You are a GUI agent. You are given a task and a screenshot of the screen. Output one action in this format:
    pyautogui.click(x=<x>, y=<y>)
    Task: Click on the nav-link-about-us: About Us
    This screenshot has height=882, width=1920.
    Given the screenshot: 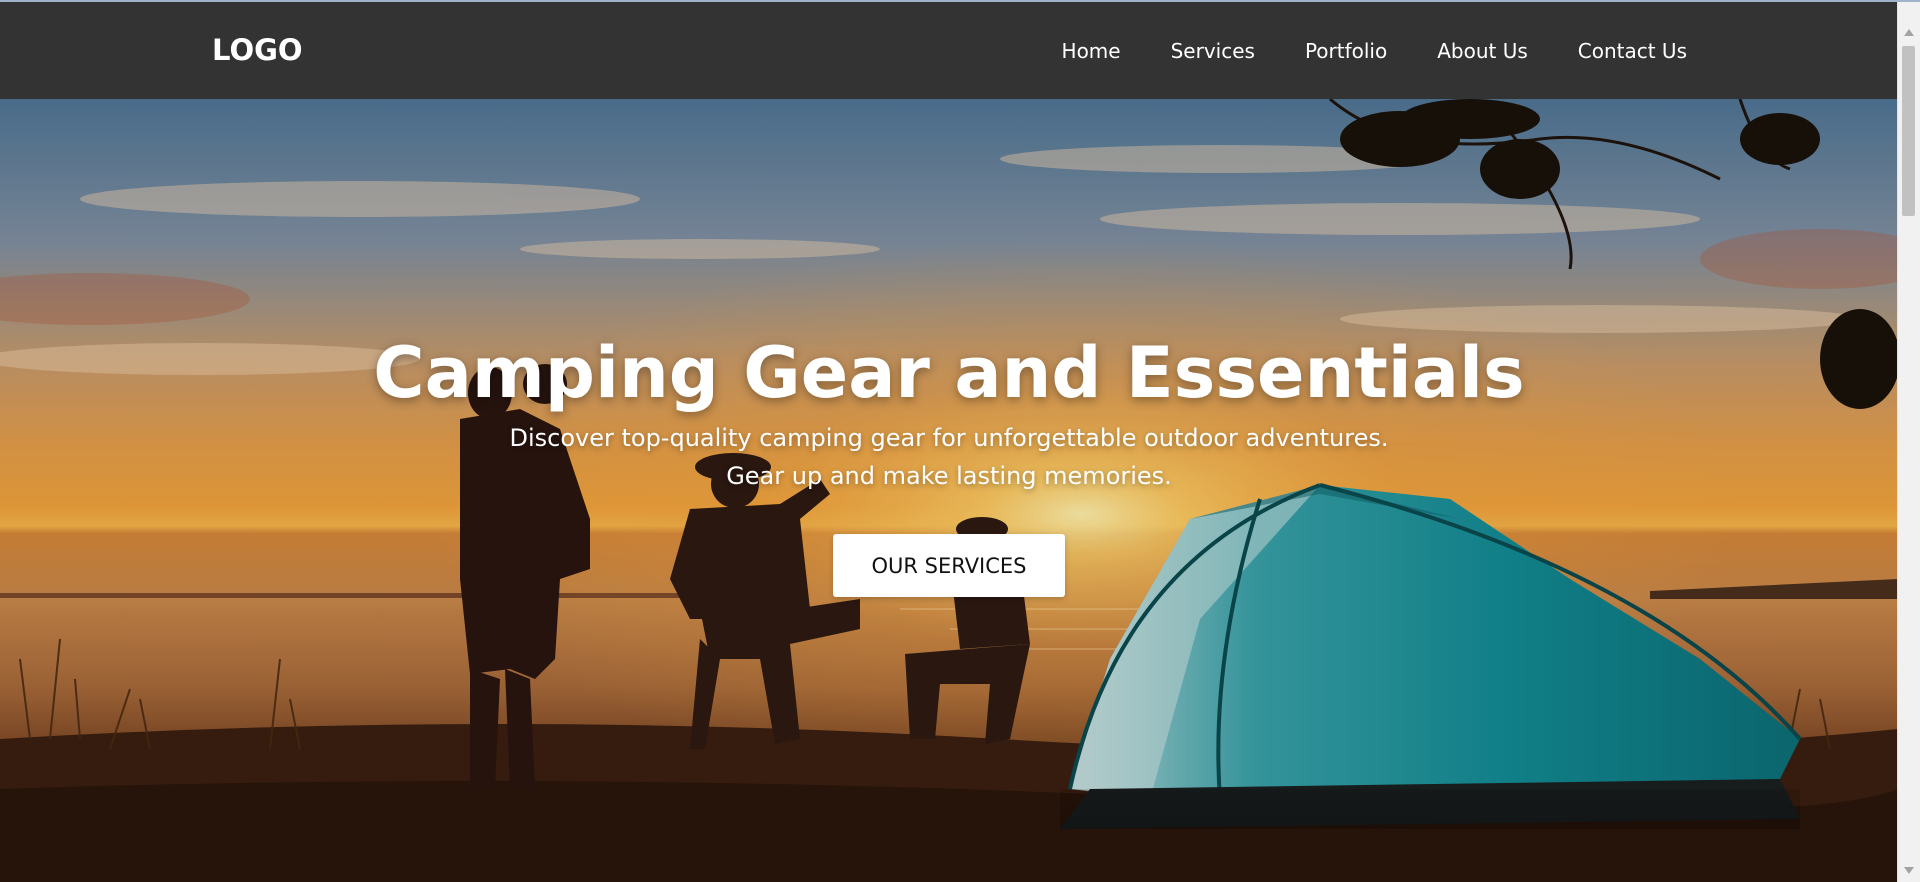 What is the action you would take?
    pyautogui.click(x=1482, y=51)
    